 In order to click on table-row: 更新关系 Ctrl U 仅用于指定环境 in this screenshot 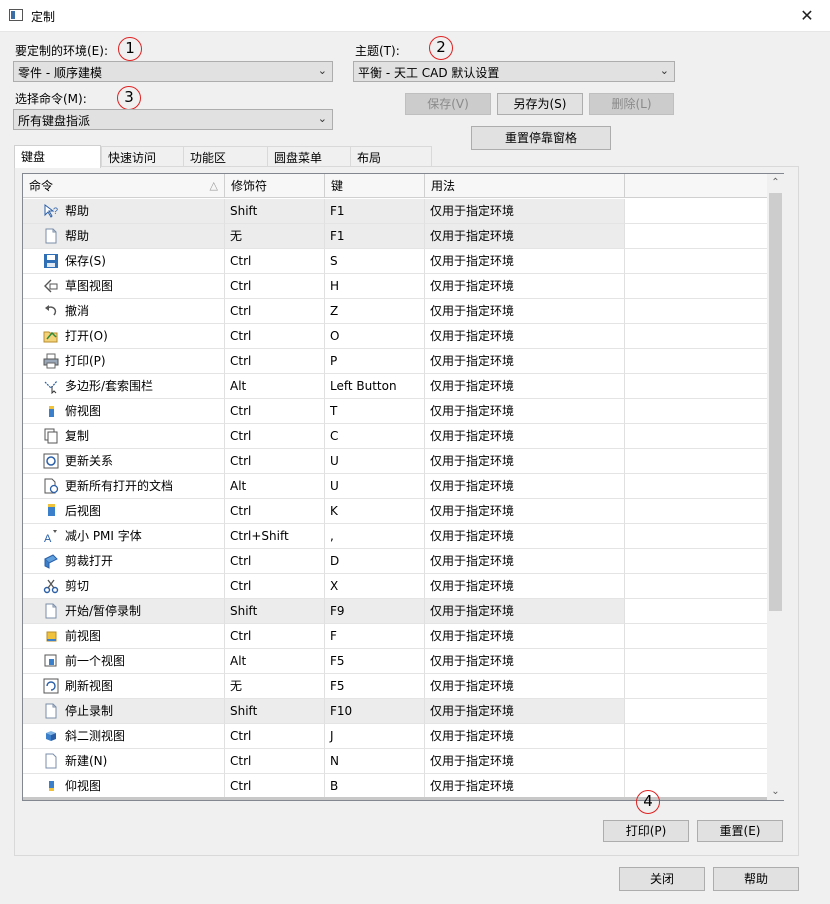, I will do `click(395, 461)`.